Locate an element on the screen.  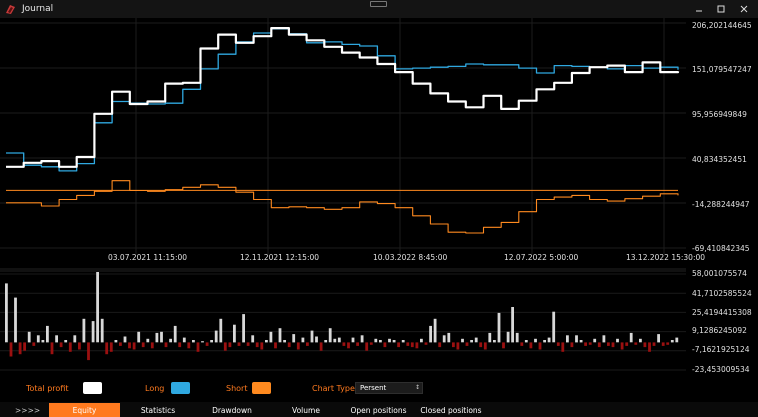
short-color-swatch is located at coordinates (261, 388).